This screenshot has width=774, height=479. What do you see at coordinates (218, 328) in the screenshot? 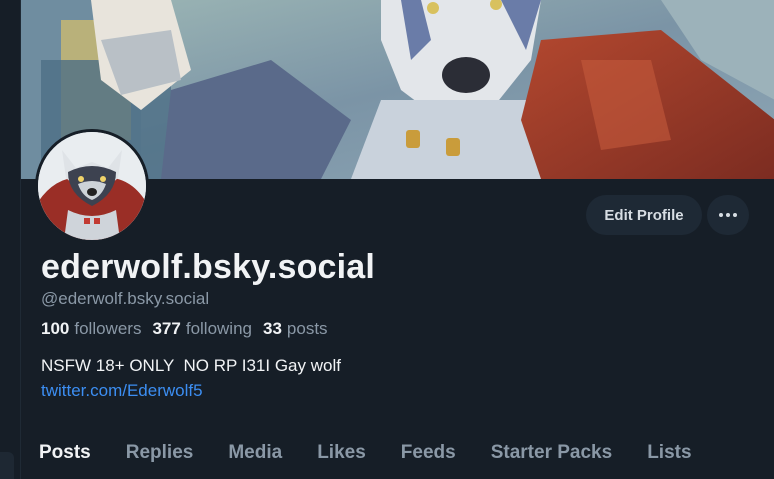
I see `following-label: following` at bounding box center [218, 328].